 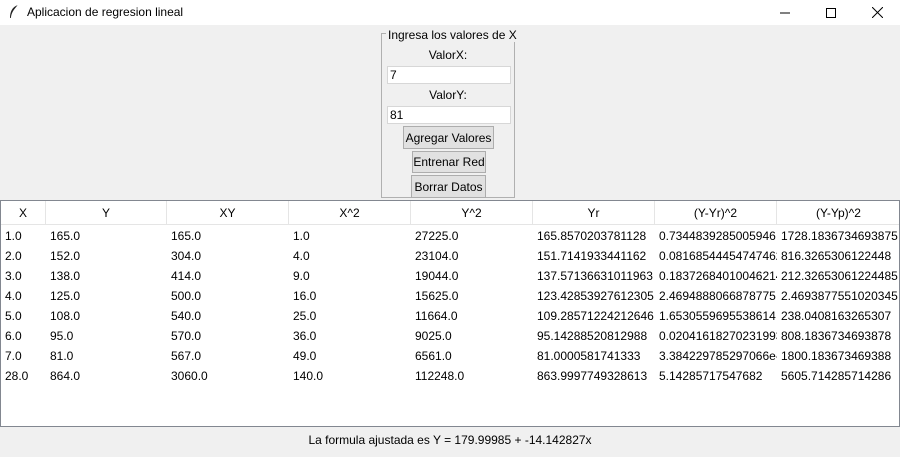 What do you see at coordinates (62, 336) in the screenshot?
I see `table-cell: 95.0` at bounding box center [62, 336].